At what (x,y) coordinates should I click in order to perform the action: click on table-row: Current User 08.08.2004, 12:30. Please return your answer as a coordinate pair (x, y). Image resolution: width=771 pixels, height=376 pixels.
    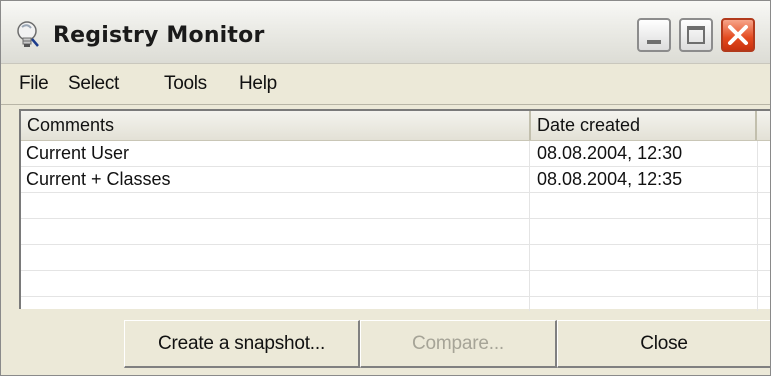
    Looking at the image, I should click on (395, 154).